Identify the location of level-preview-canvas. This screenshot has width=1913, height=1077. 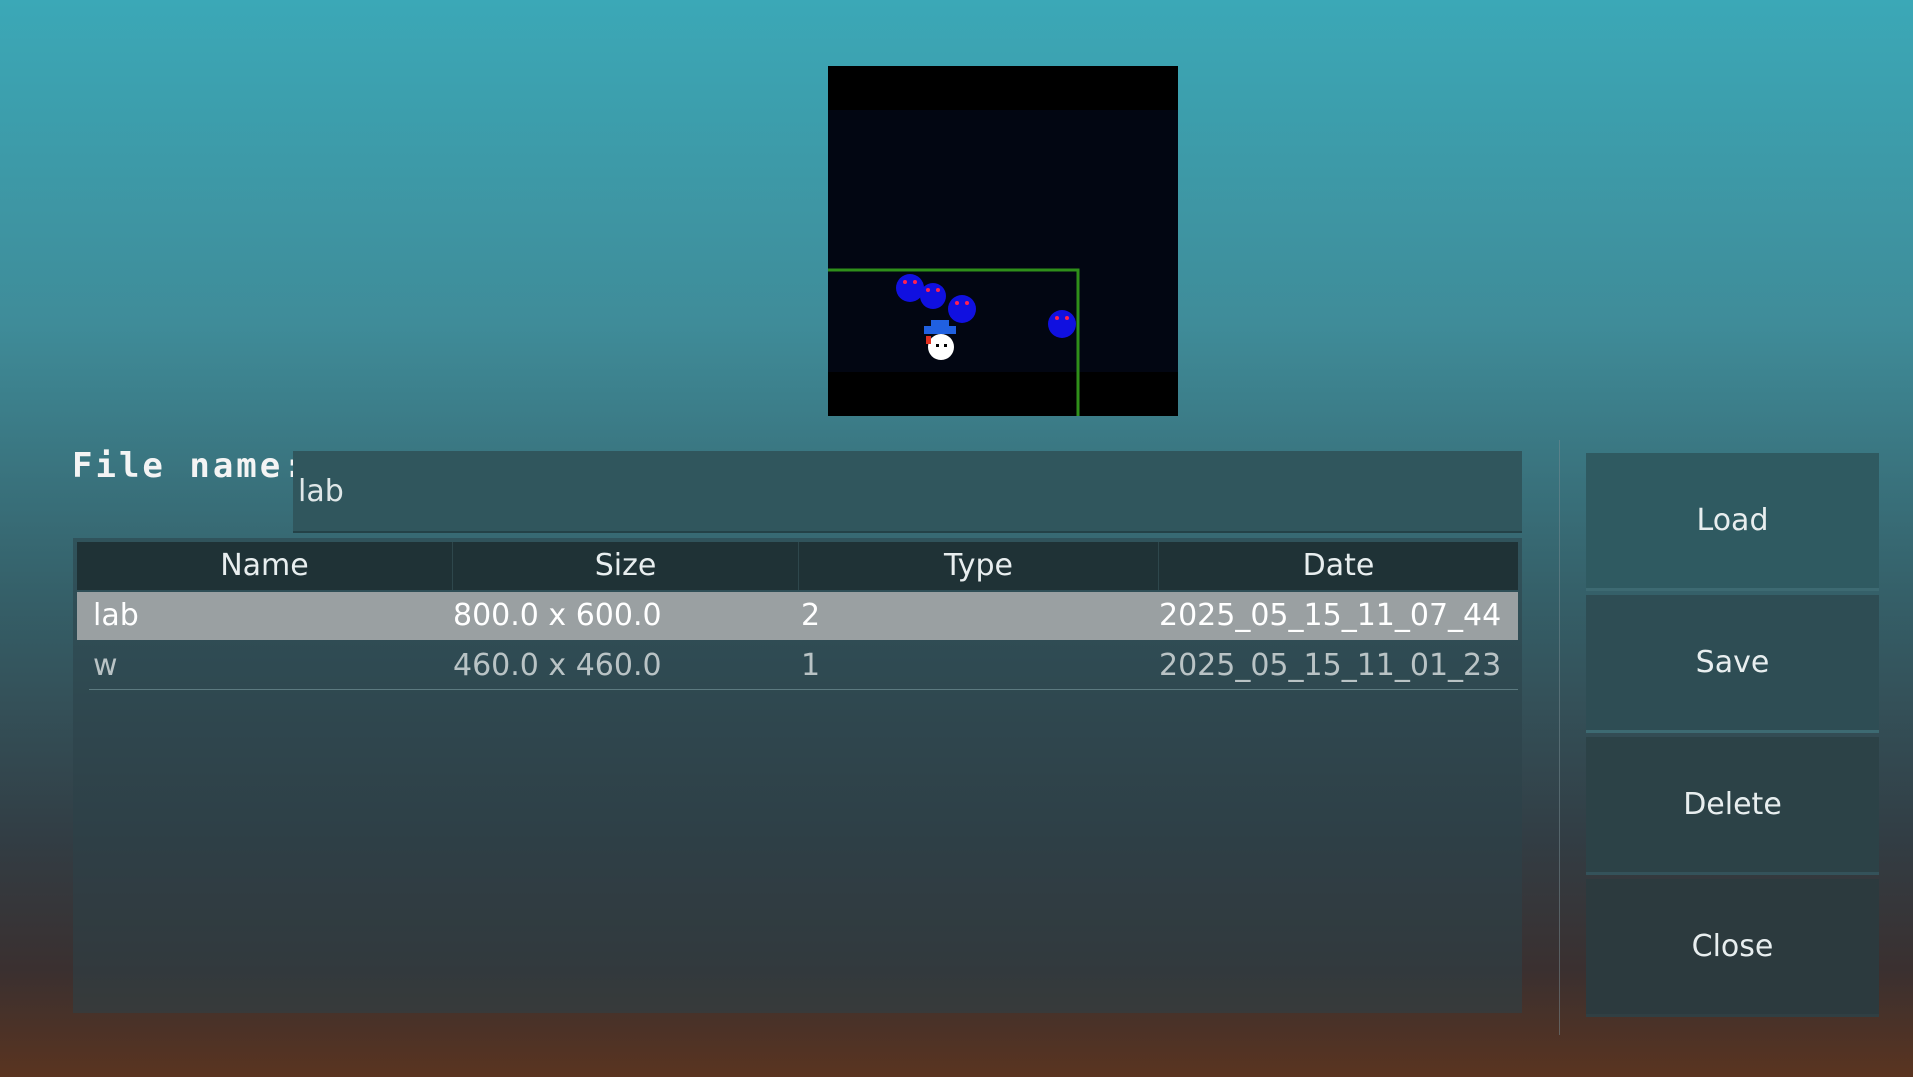
(1003, 241).